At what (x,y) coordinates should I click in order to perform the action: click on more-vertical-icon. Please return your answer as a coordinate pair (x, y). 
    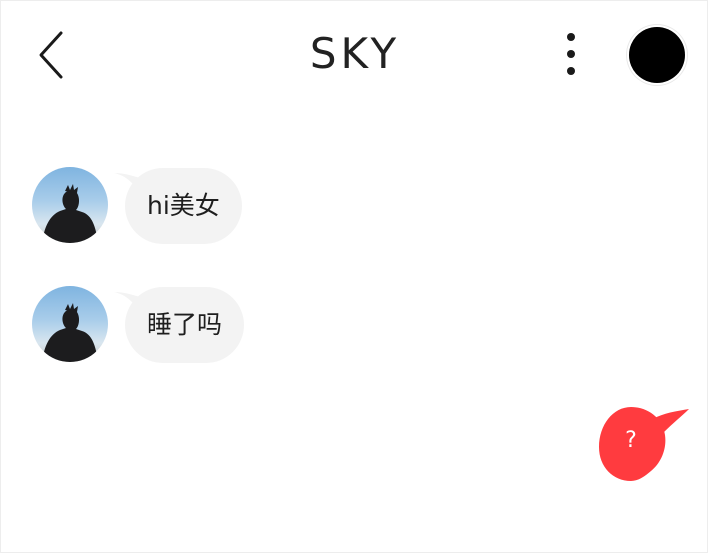
    Looking at the image, I should click on (571, 37).